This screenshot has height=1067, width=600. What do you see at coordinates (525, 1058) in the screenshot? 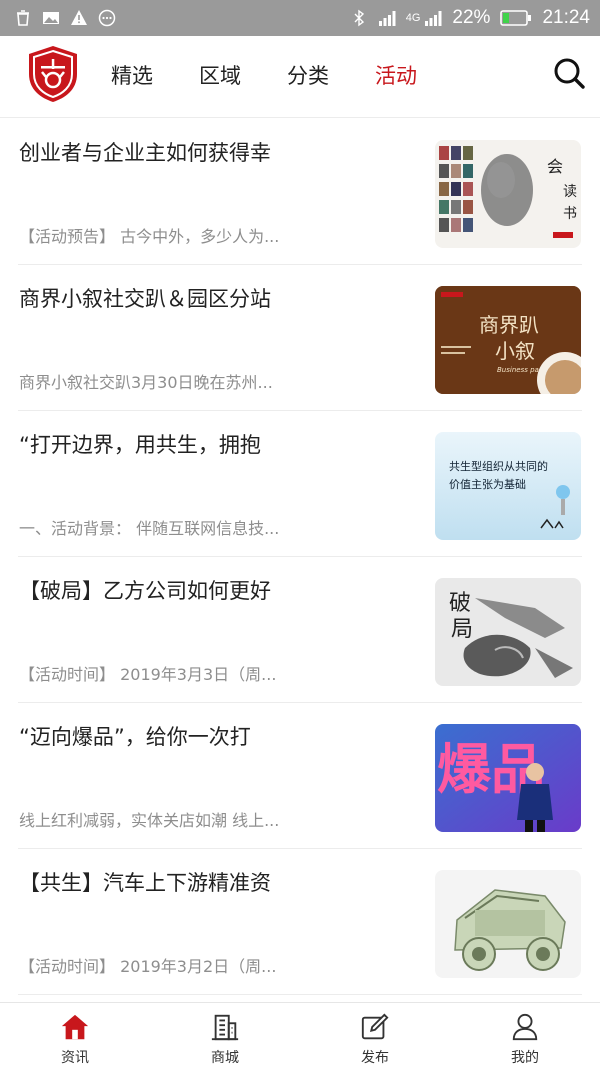
I see `nav-label: 我的` at bounding box center [525, 1058].